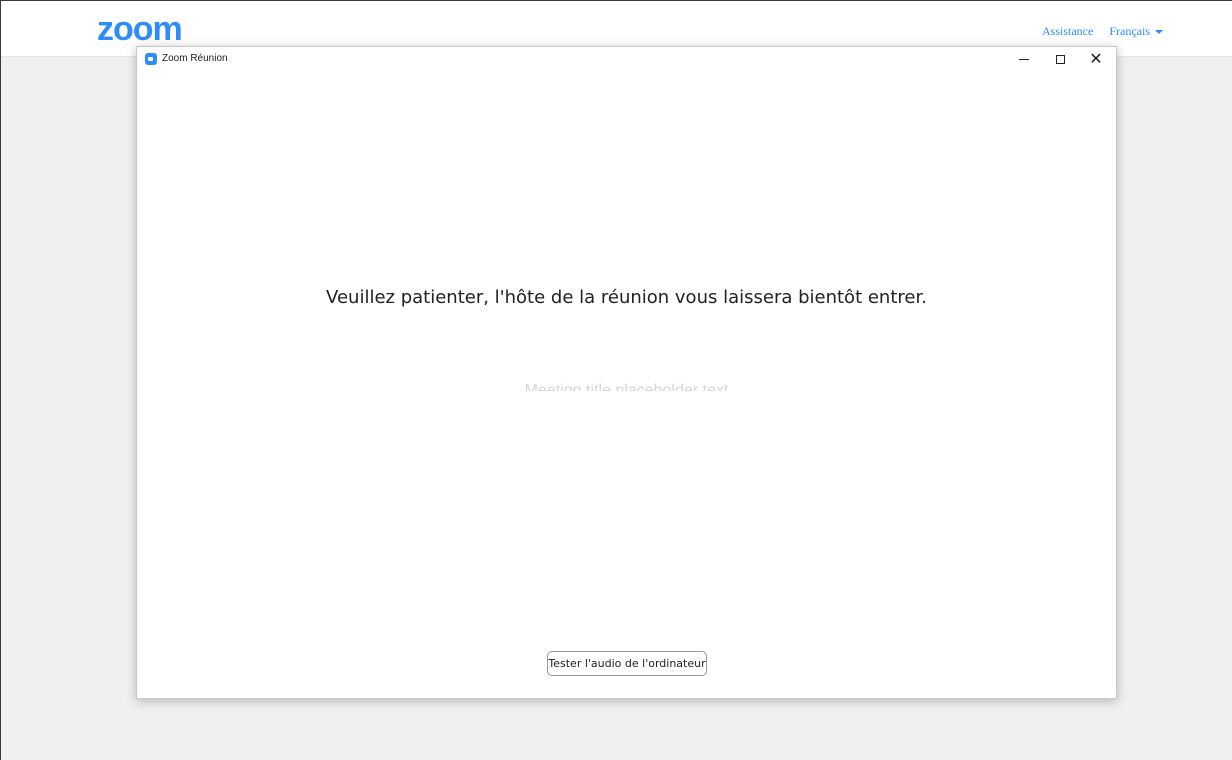 Image resolution: width=1232 pixels, height=760 pixels. Describe the element at coordinates (1129, 31) in the screenshot. I see `language-label: Français` at that location.